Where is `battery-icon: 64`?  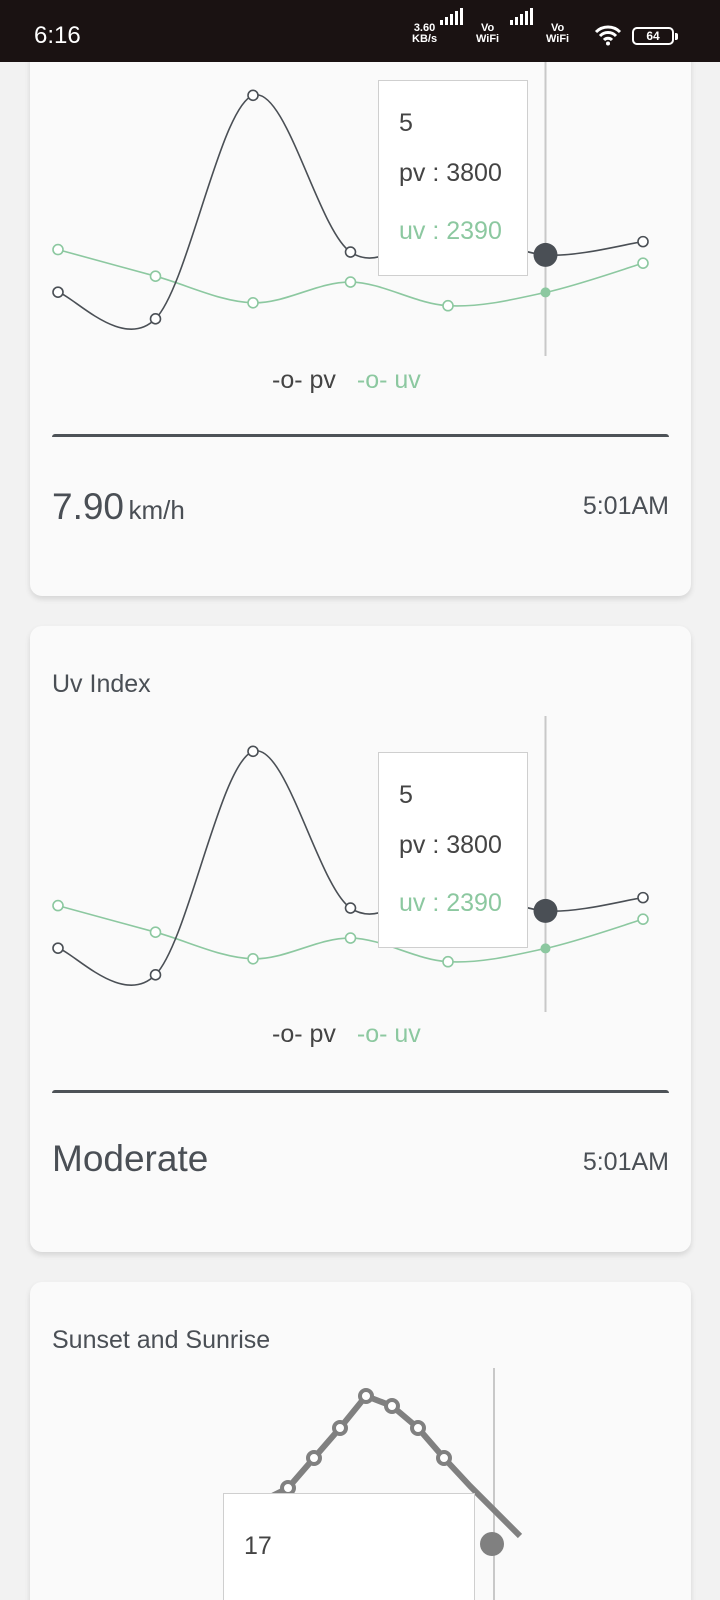 battery-icon: 64 is located at coordinates (655, 36).